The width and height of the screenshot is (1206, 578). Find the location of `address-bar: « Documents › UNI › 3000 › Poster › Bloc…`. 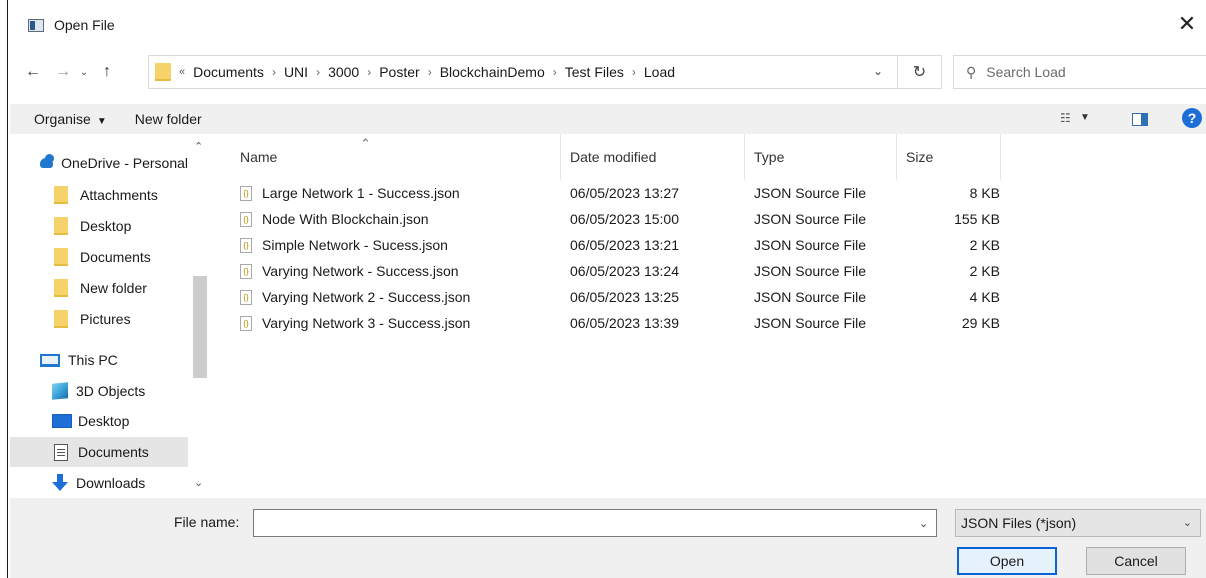

address-bar: « Documents › UNI › 3000 › Poster › Bloc… is located at coordinates (523, 72).